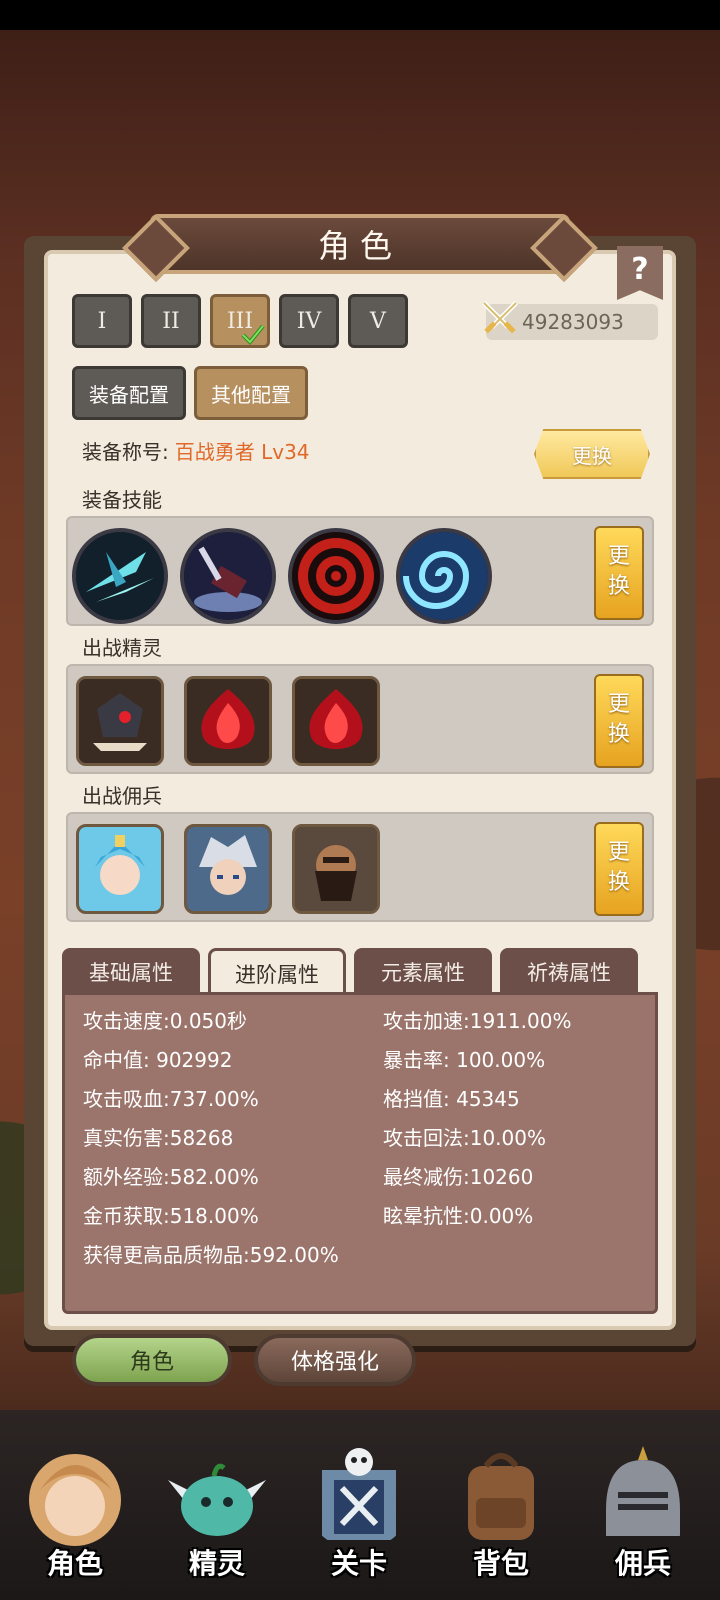 Image resolution: width=720 pixels, height=1600 pixels. I want to click on knight-helmet-icon, so click(643, 1491).